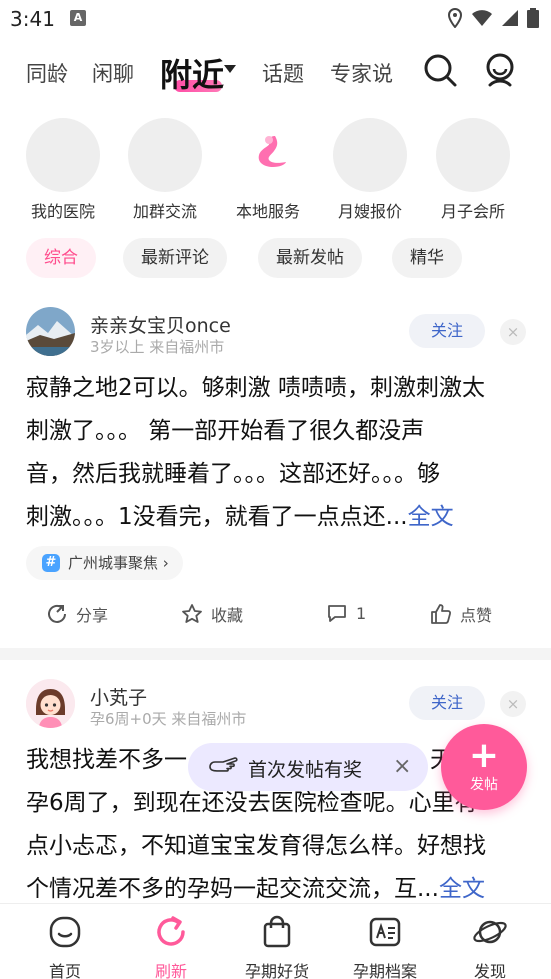 The image size is (551, 979). Describe the element at coordinates (337, 613) in the screenshot. I see `comment-icon` at that location.